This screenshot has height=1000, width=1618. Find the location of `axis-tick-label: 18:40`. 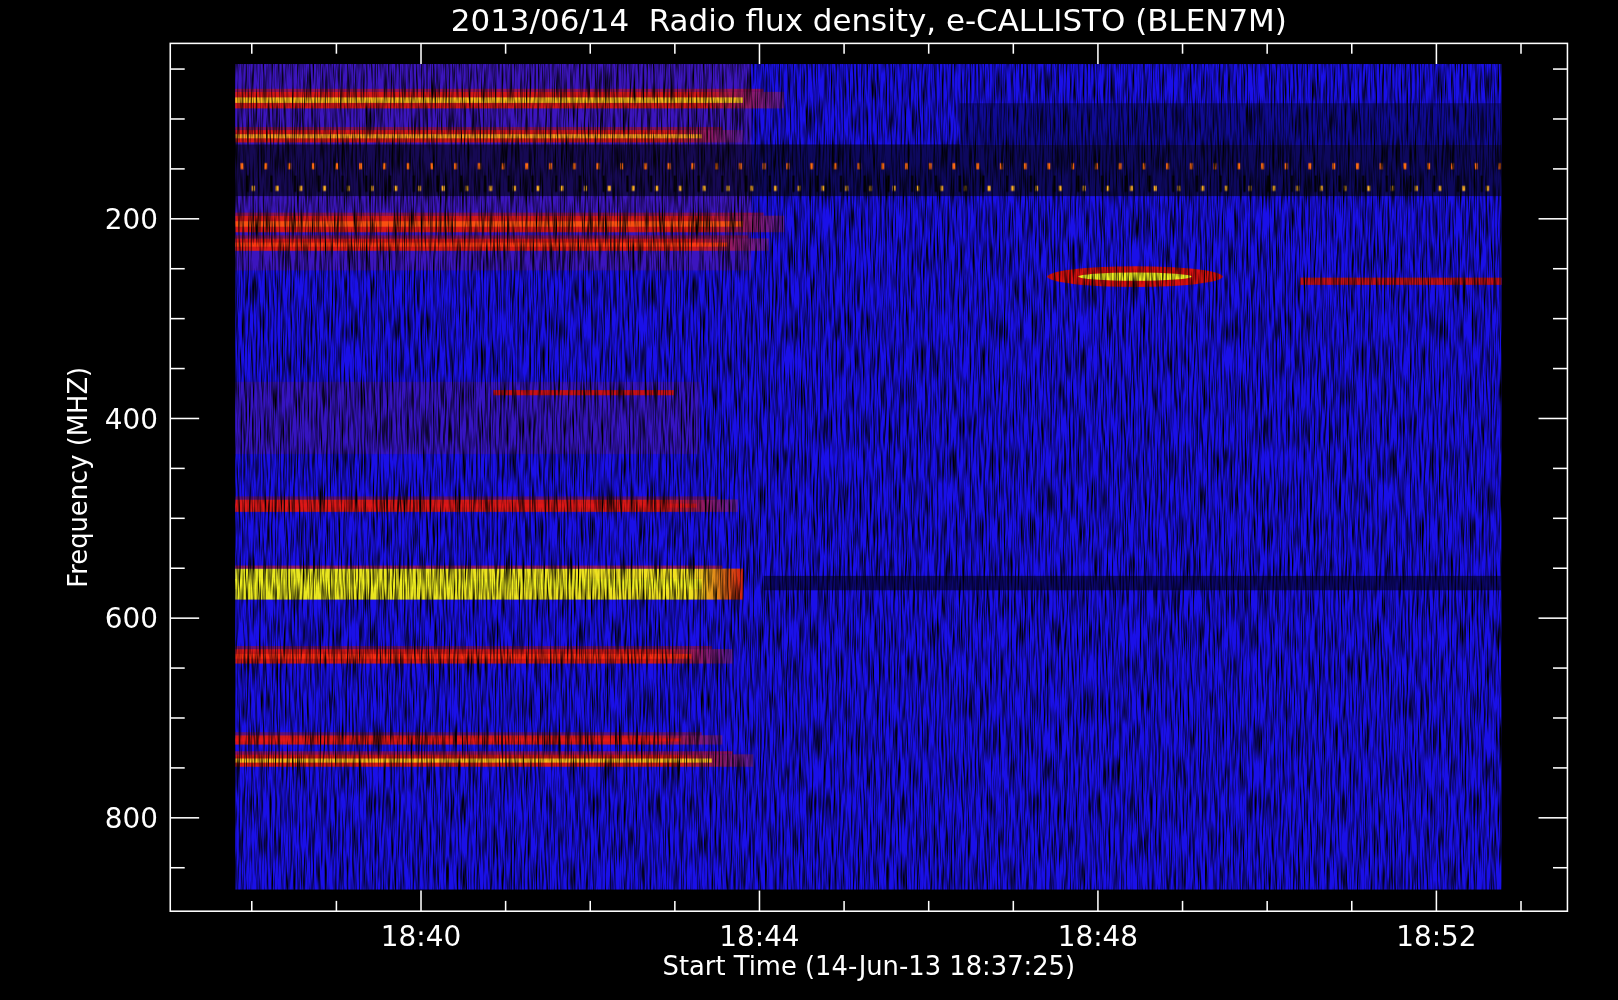

axis-tick-label: 18:40 is located at coordinates (421, 937).